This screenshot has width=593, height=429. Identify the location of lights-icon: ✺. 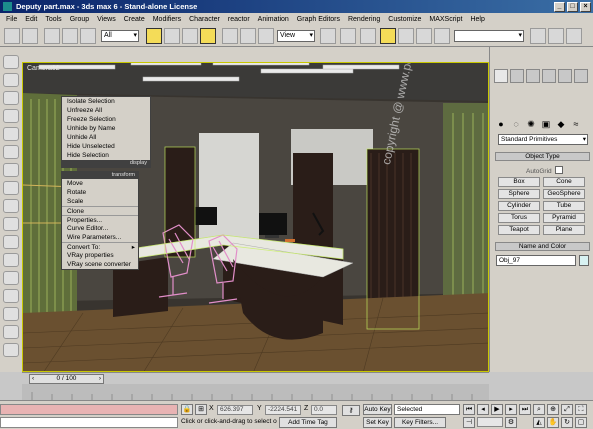
(531, 124).